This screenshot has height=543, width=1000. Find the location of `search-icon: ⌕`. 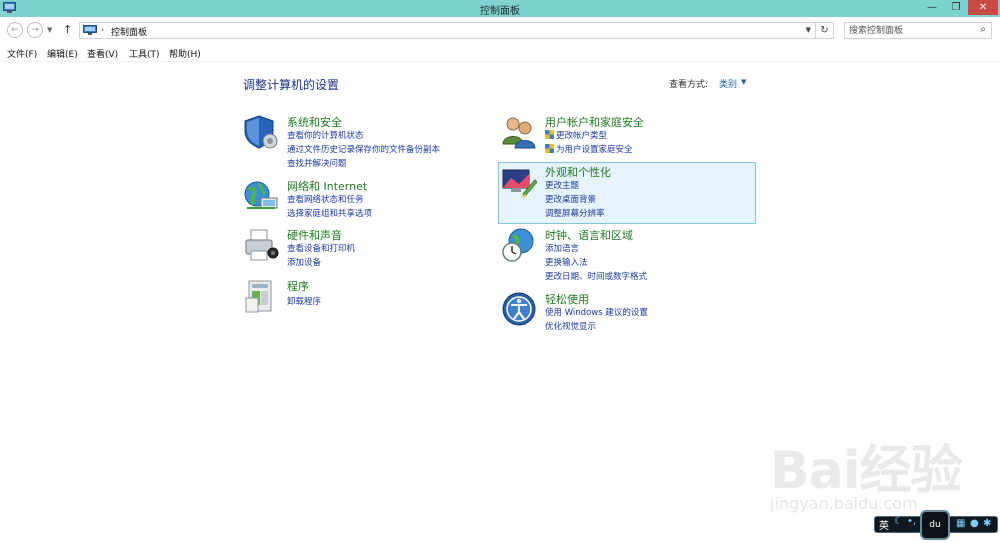

search-icon: ⌕ is located at coordinates (983, 29).